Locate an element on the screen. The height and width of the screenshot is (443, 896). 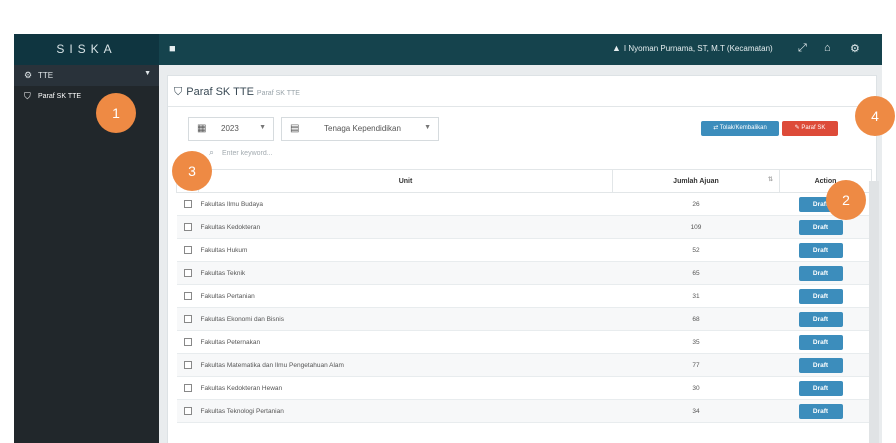
paraf-sk-button: ✎ Paraf SK is located at coordinates (810, 128).